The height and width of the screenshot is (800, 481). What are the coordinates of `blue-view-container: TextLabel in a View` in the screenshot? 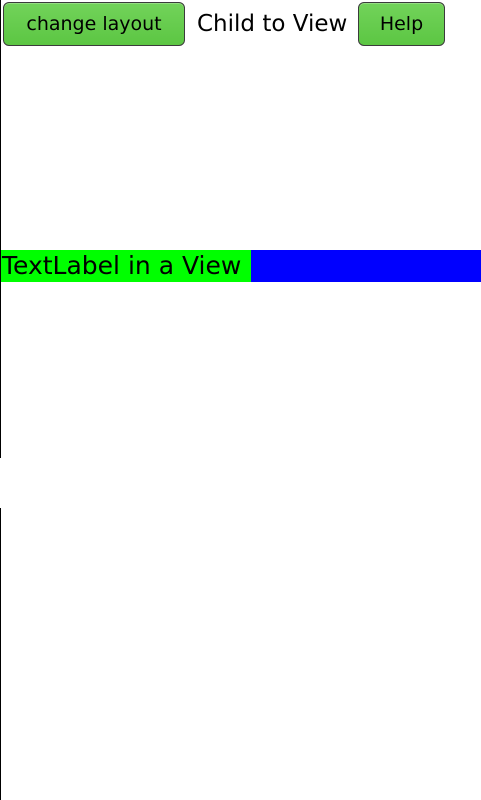 It's located at (241, 266).